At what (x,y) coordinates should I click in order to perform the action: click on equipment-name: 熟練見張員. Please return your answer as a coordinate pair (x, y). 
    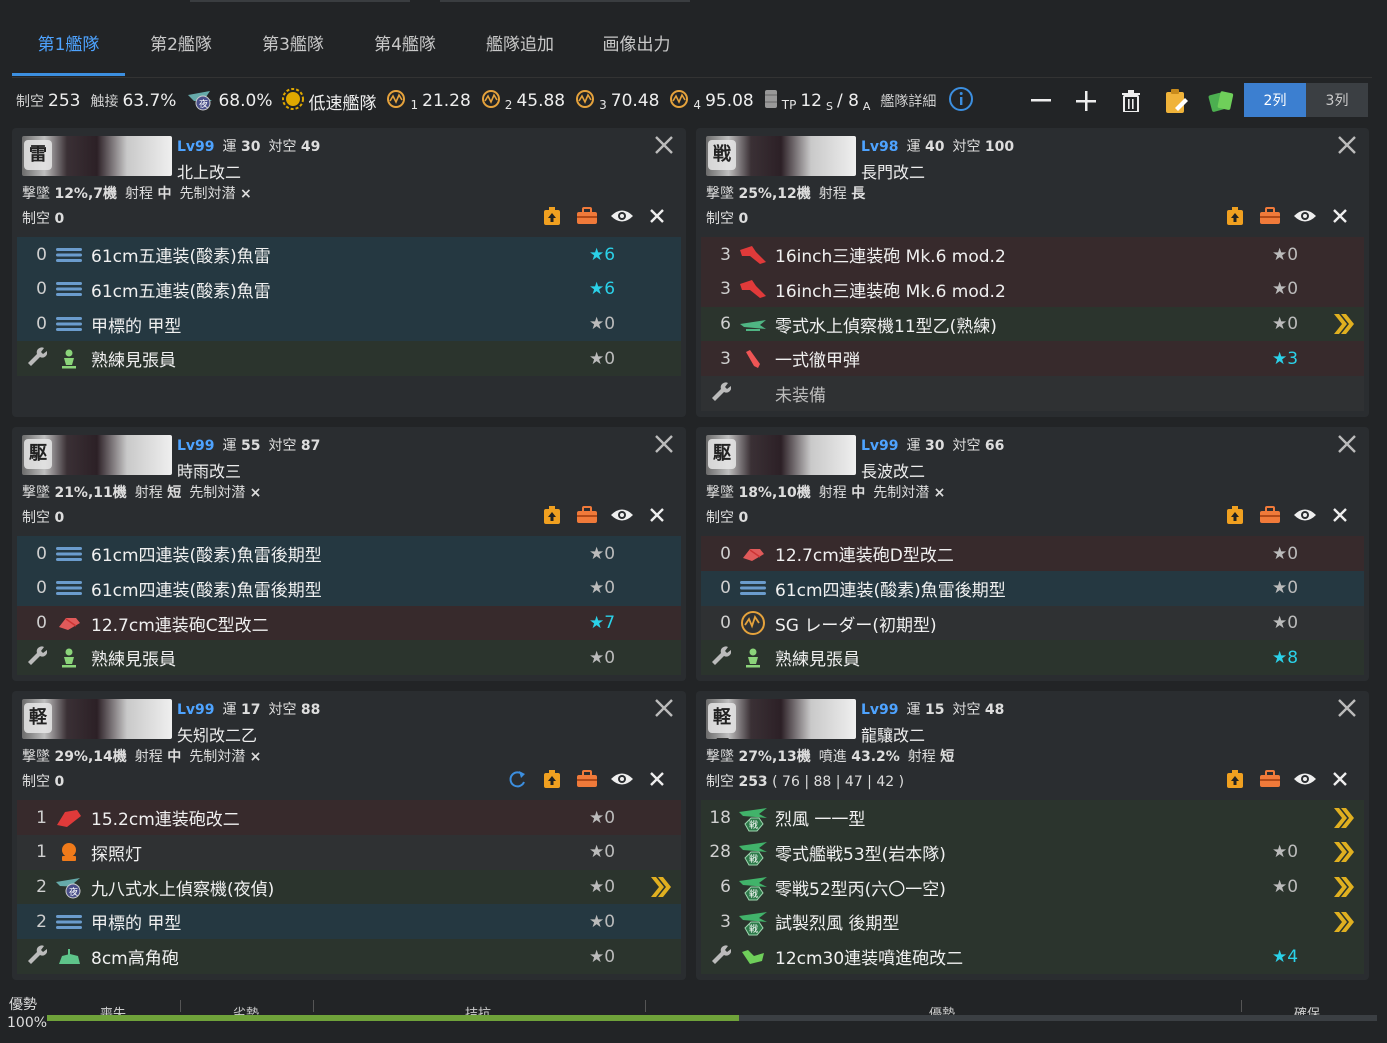
    Looking at the image, I should click on (340, 358).